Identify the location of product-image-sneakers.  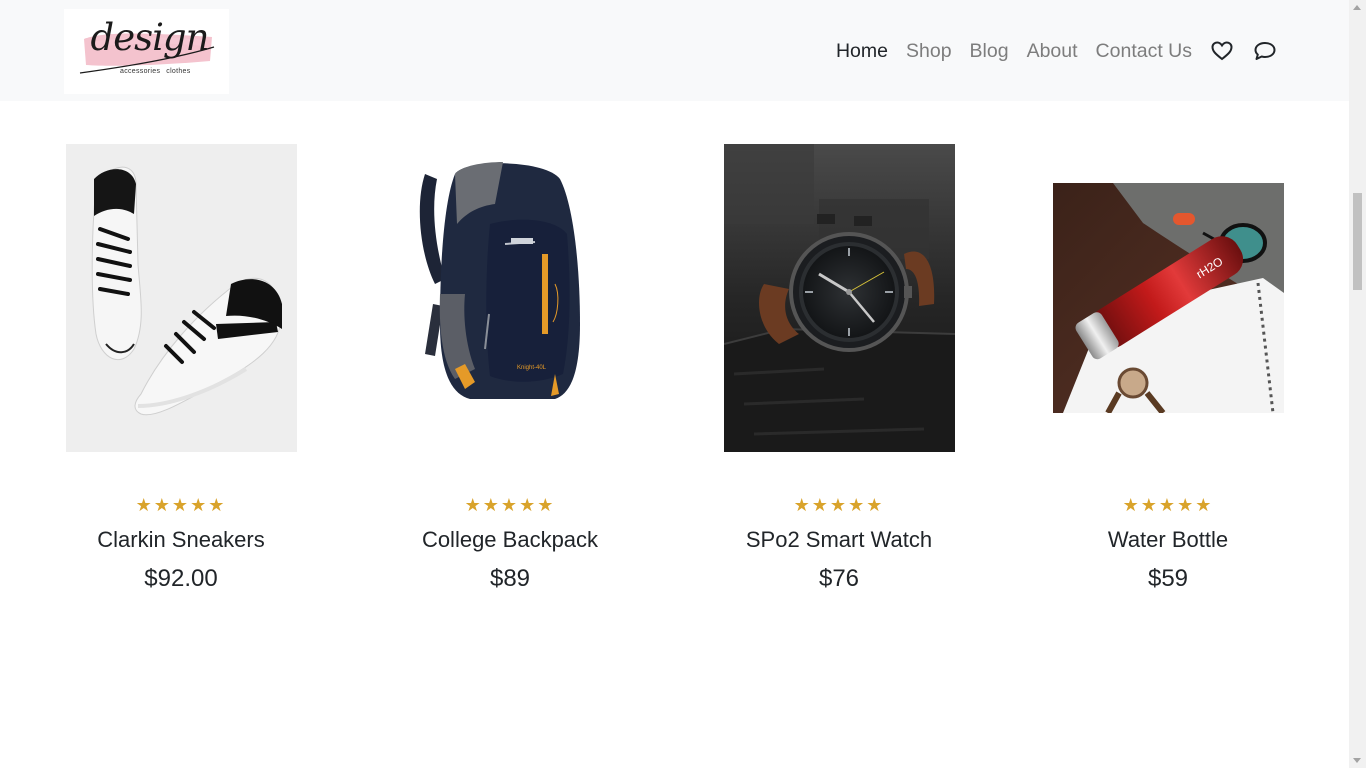
(181, 298).